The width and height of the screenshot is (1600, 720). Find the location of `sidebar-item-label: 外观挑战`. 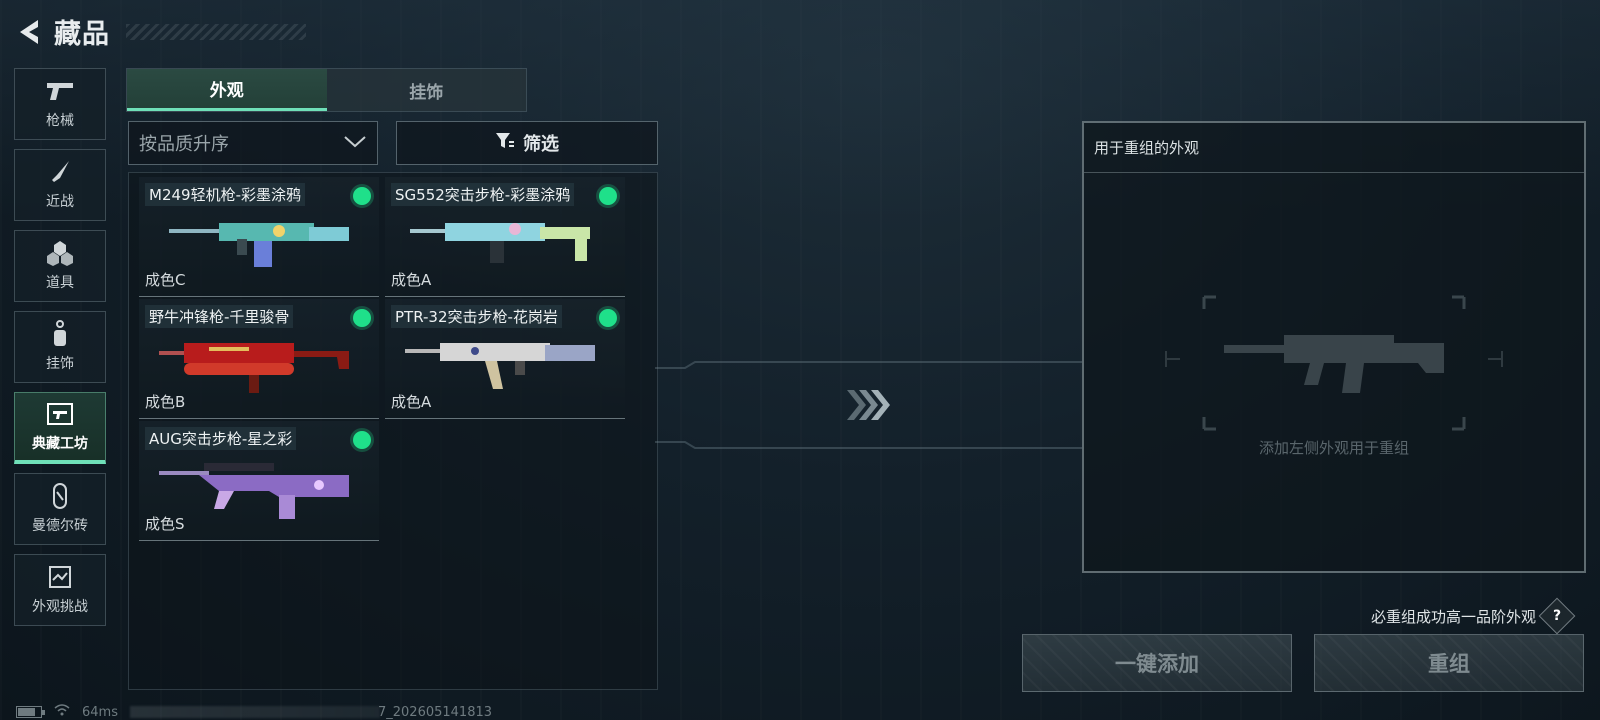

sidebar-item-label: 外观挑战 is located at coordinates (60, 607).